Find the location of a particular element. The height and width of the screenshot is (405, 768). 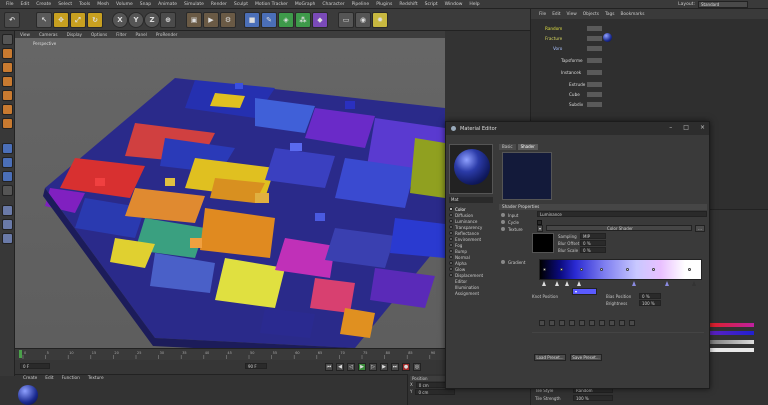

render-settings-icon: ⚙ is located at coordinates (228, 20).